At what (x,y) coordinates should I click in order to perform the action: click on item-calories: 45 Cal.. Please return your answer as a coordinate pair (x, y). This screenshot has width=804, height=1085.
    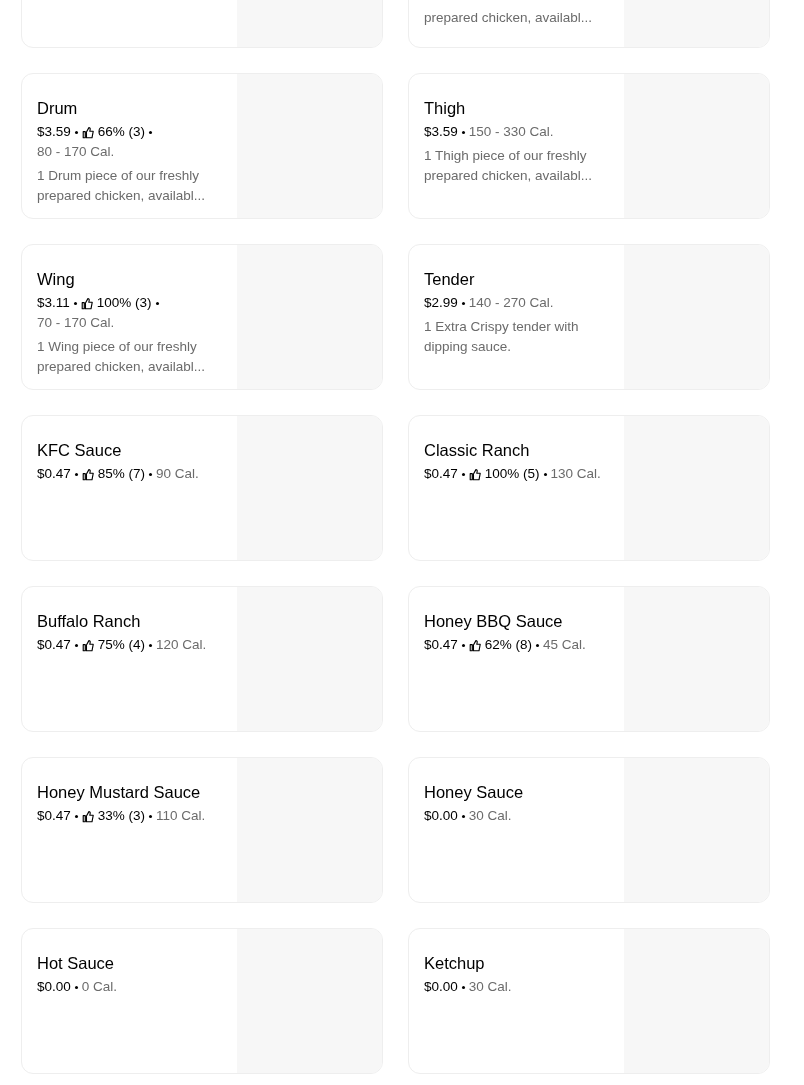
    Looking at the image, I should click on (564, 645).